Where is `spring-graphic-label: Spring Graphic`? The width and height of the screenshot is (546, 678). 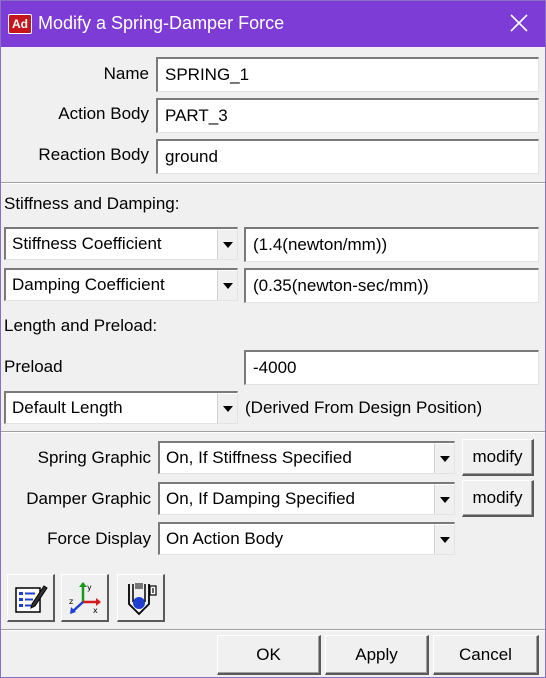 spring-graphic-label: Spring Graphic is located at coordinates (94, 457).